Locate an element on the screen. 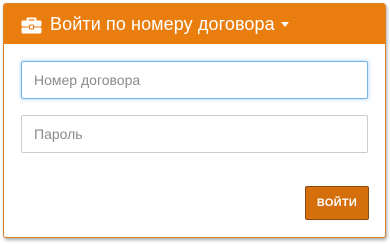 This screenshot has height=244, width=390. caret-down-icon is located at coordinates (284, 24).